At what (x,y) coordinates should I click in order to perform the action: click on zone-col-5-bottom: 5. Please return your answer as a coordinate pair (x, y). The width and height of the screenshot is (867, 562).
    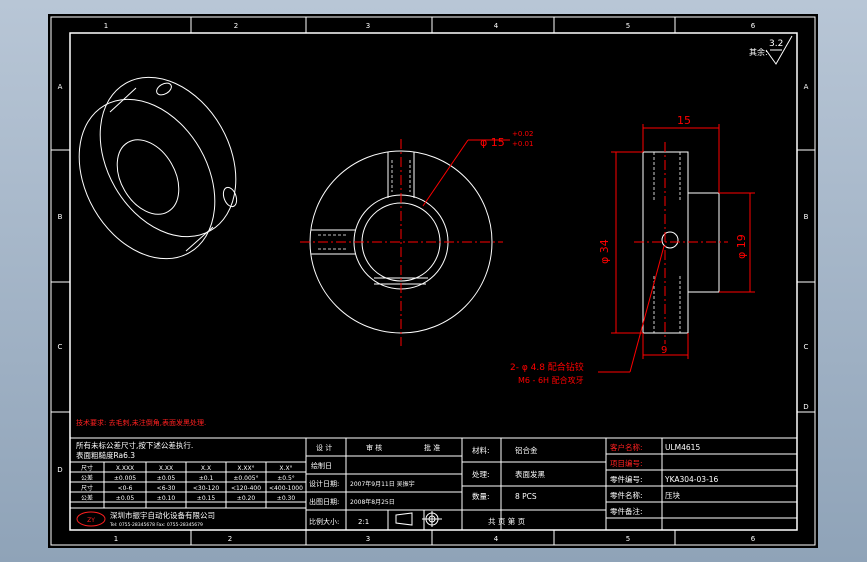
    Looking at the image, I should click on (628, 539).